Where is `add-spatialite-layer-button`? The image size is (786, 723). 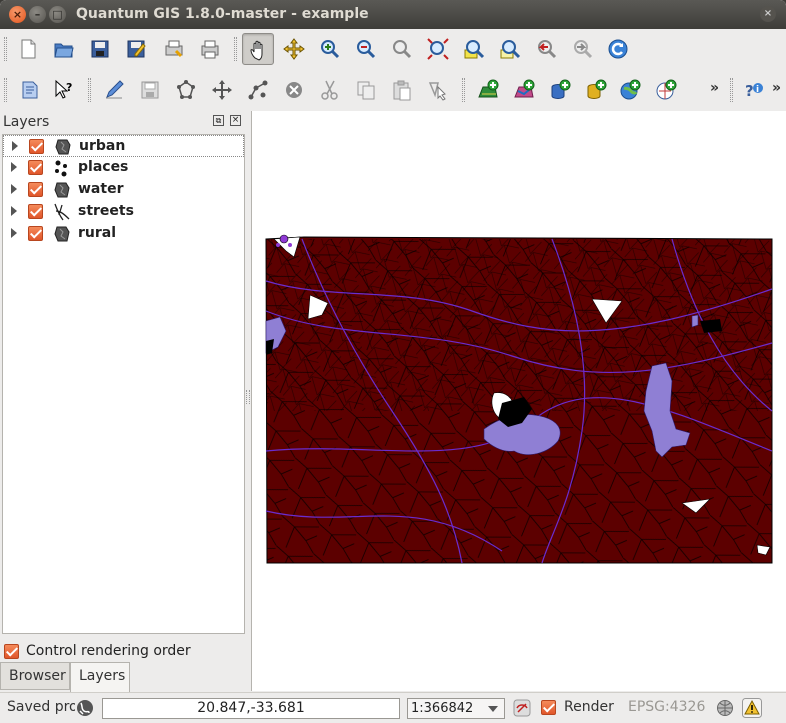 add-spatialite-layer-button is located at coordinates (596, 90).